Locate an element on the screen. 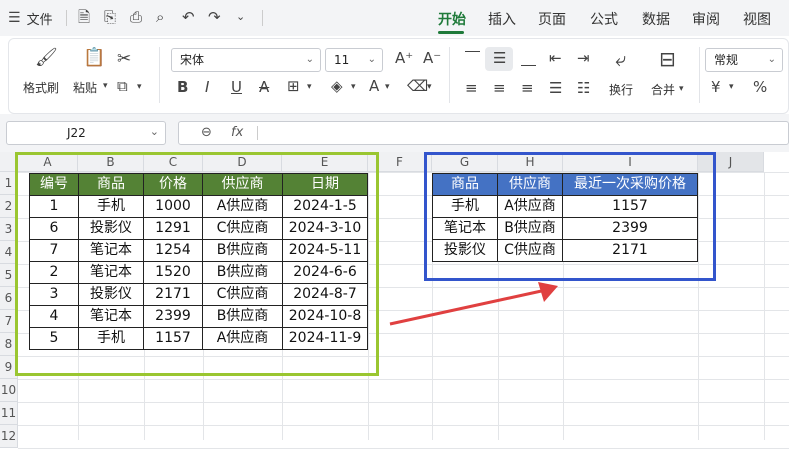  formula-bar: J22 ⌄ ⊖ fx is located at coordinates (394, 133).